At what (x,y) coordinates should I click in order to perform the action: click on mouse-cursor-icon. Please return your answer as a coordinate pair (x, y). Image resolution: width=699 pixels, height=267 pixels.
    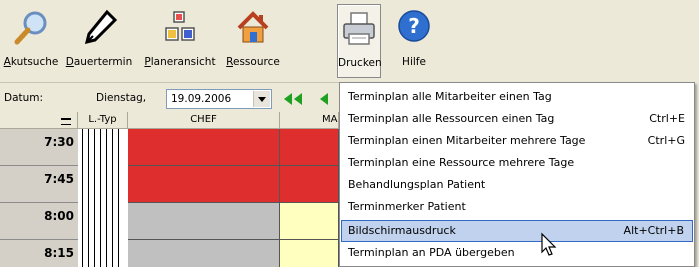
    Looking at the image, I should click on (549, 244).